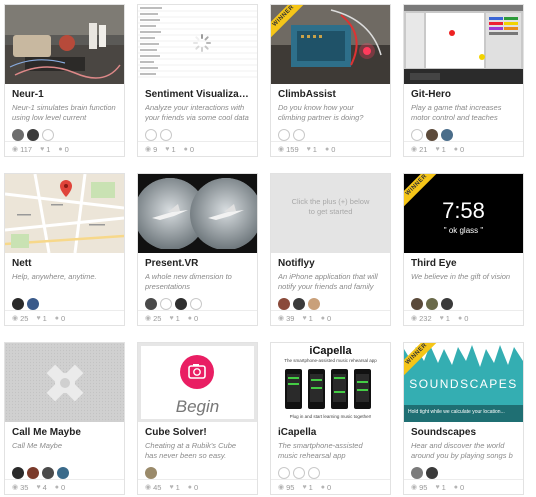 The width and height of the screenshot is (536, 497). Describe the element at coordinates (54, 276) in the screenshot. I see `project-description: Help, anywhere, anytime.` at that location.